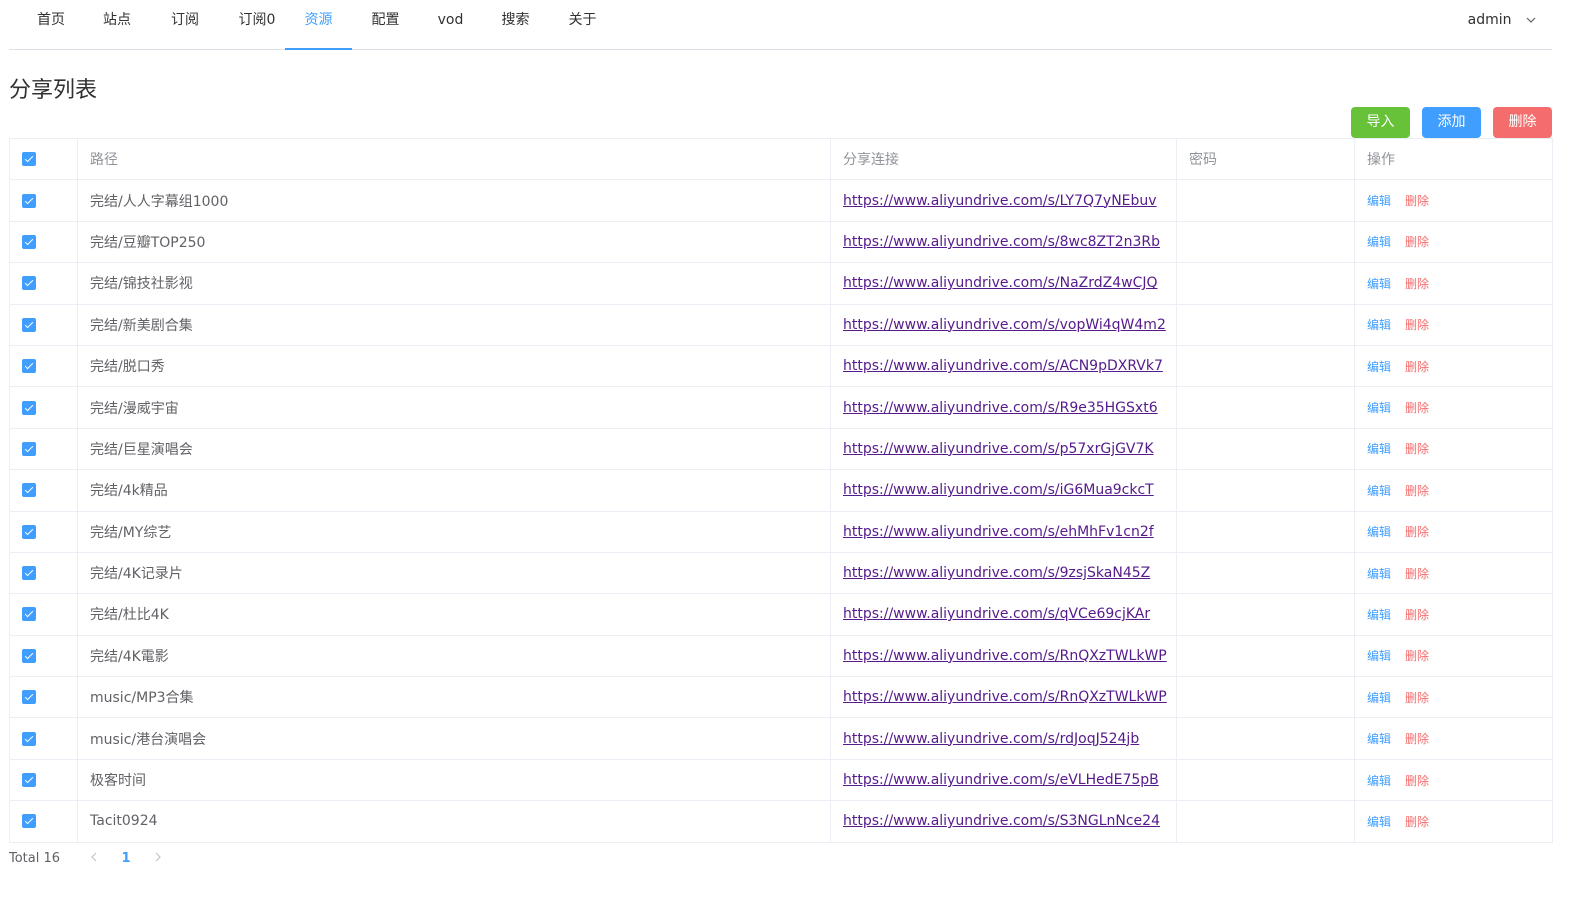 Image resolution: width=1588 pixels, height=901 pixels. What do you see at coordinates (185, 24) in the screenshot?
I see `nav-item-subscriptions: 订阅` at bounding box center [185, 24].